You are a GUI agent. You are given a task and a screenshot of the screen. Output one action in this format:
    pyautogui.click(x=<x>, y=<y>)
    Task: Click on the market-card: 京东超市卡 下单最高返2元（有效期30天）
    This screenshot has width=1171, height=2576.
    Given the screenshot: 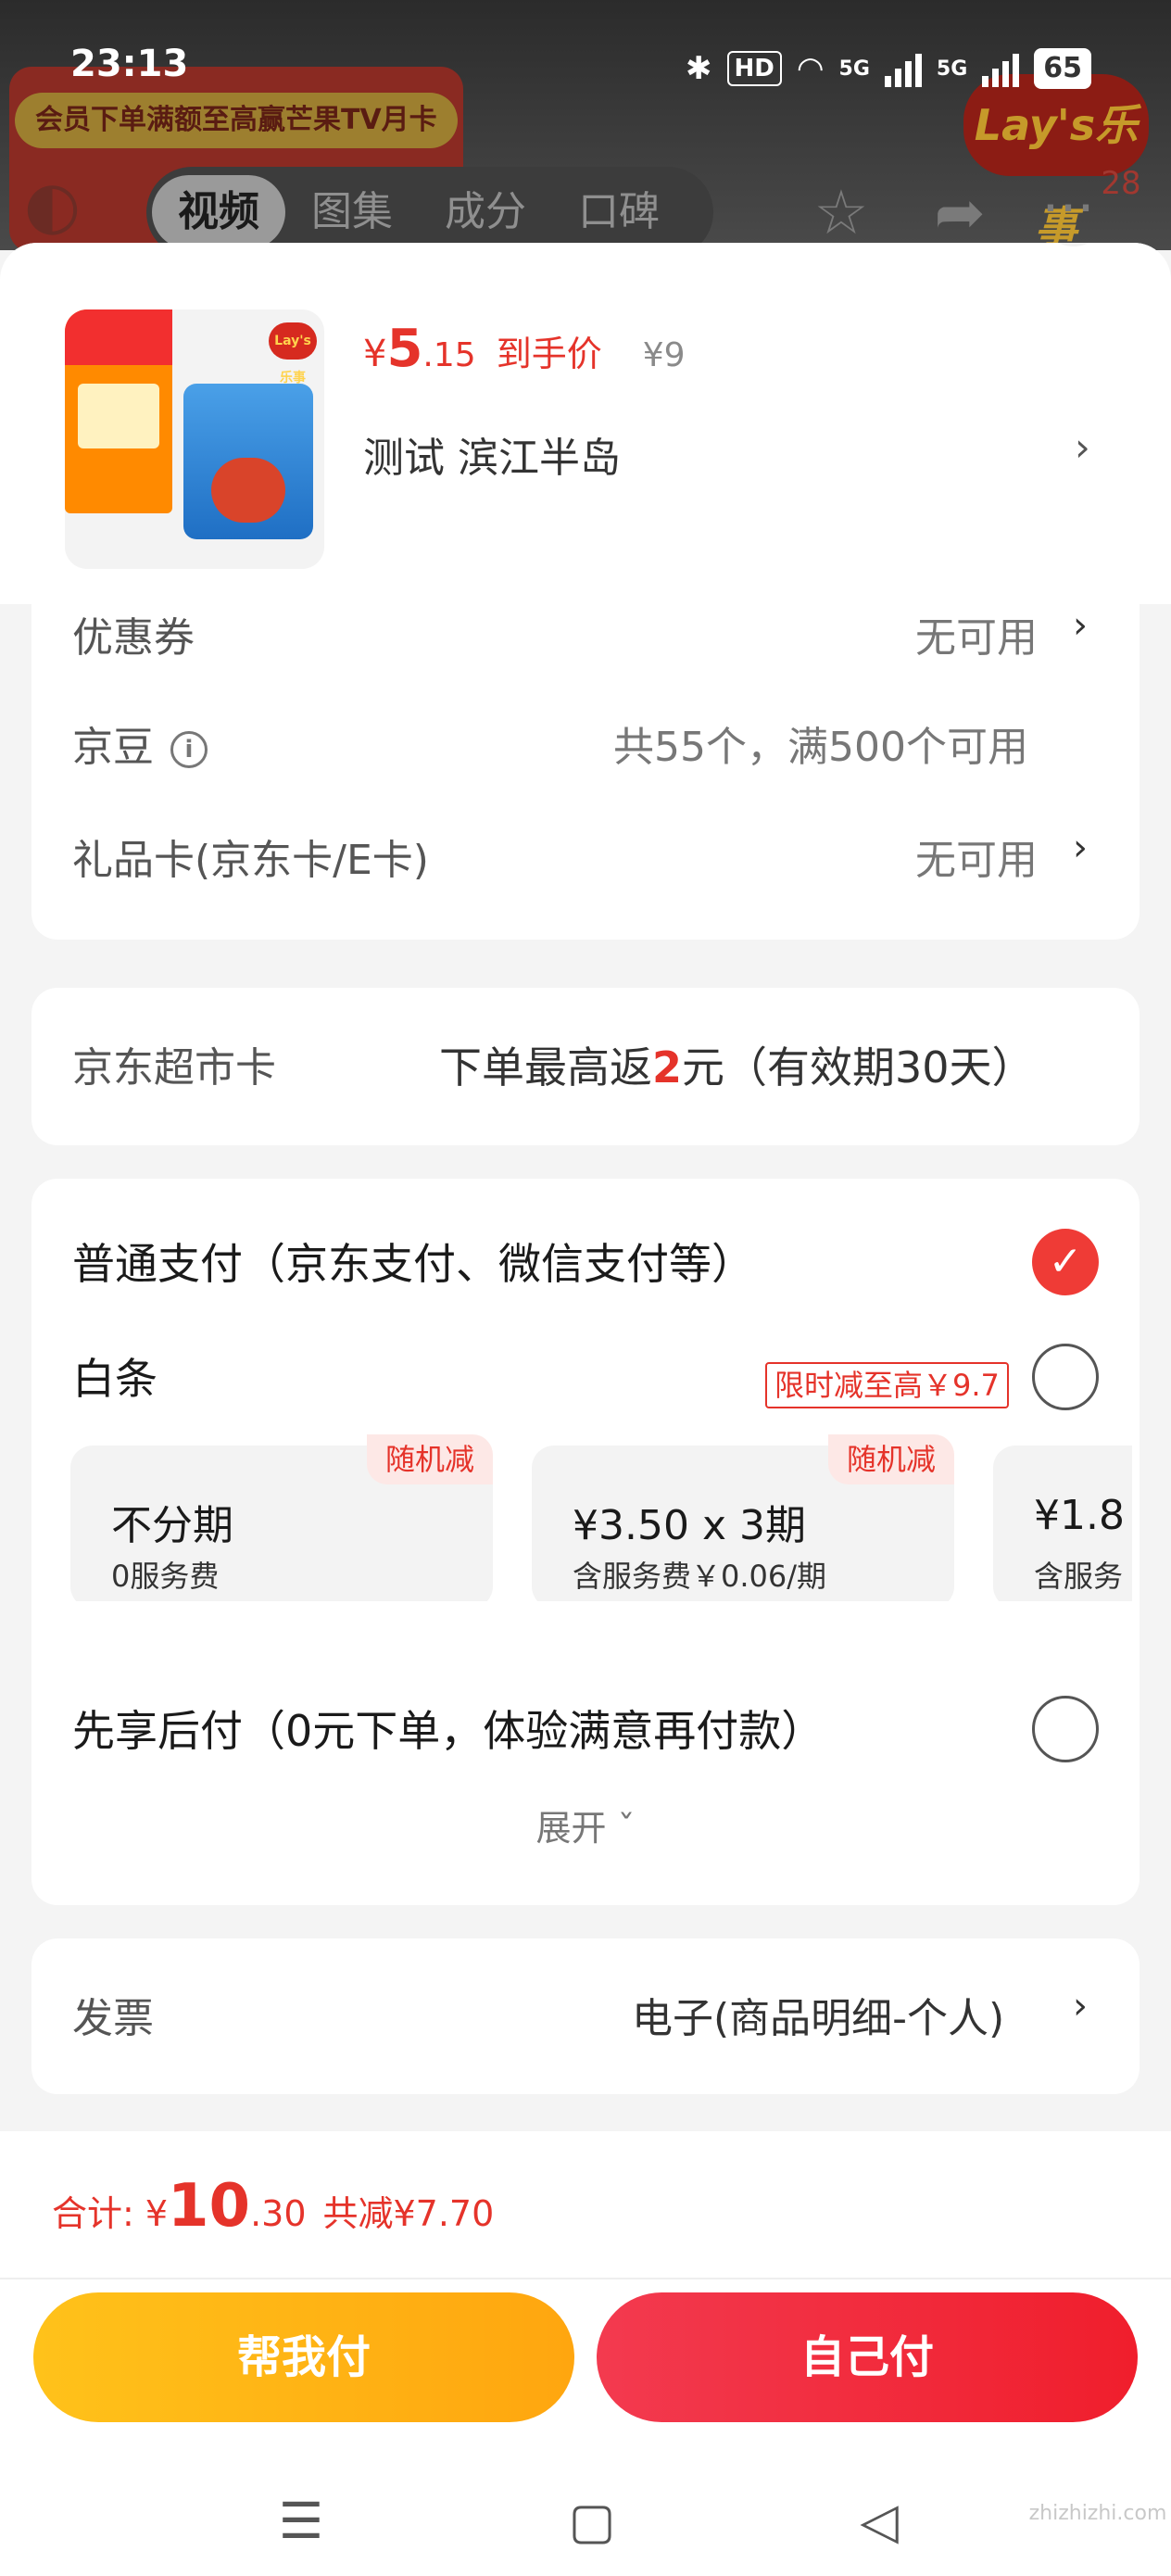 What is the action you would take?
    pyautogui.click(x=585, y=1066)
    